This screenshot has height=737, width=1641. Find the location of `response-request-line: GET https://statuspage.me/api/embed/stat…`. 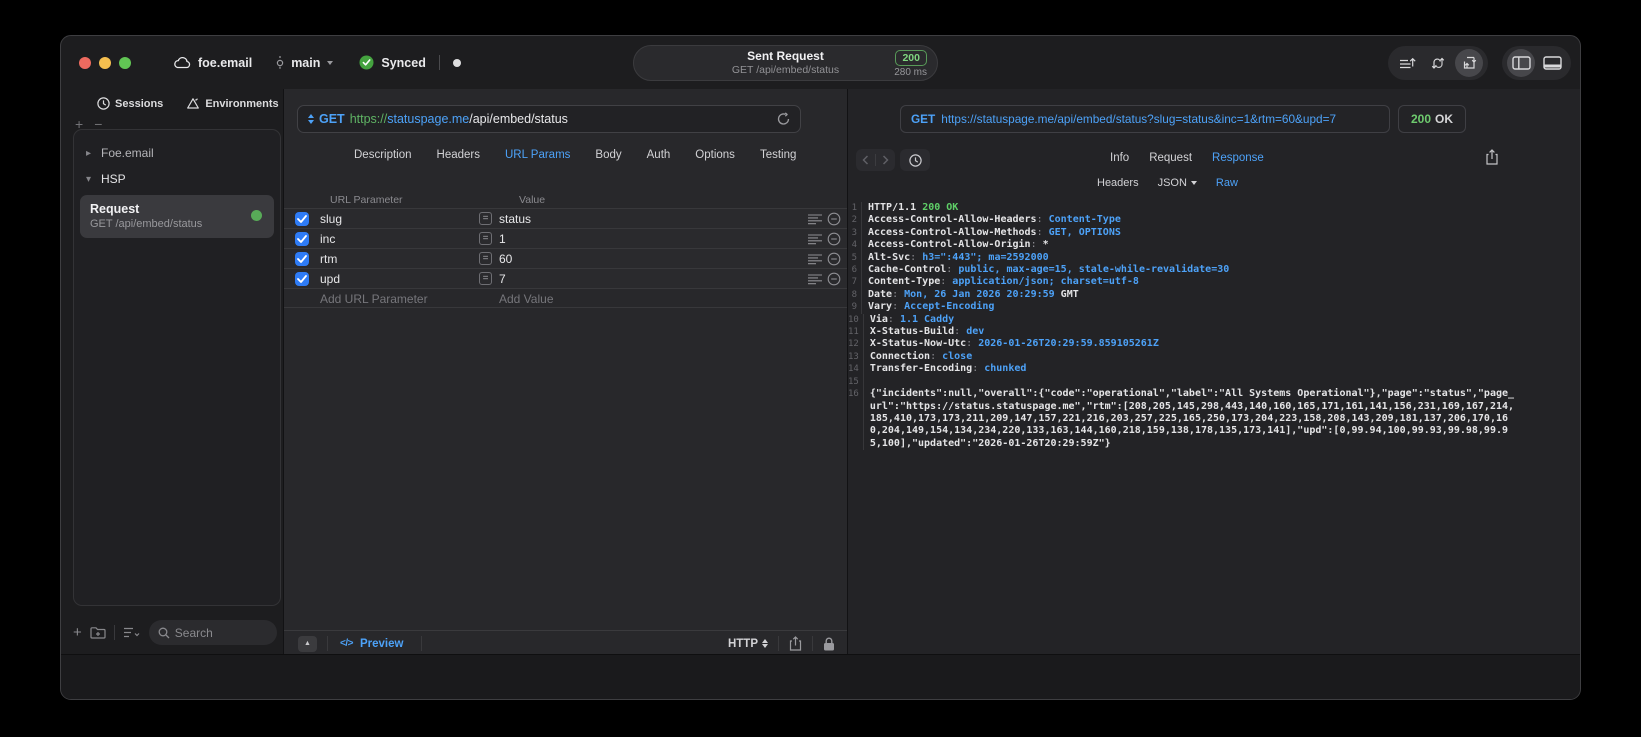

response-request-line: GET https://statuspage.me/api/embed/stat… is located at coordinates (1145, 119).